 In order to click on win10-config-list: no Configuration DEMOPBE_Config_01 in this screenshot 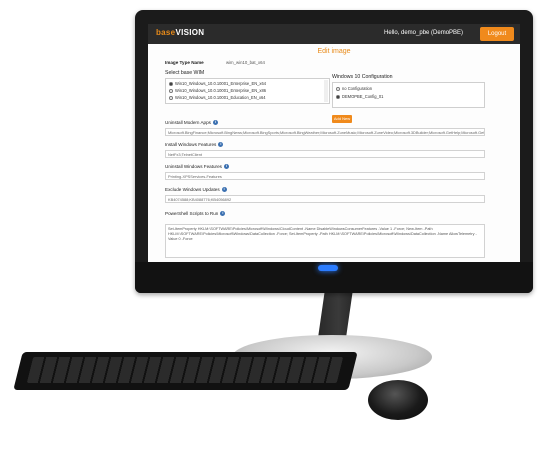, I will do `click(408, 95)`.